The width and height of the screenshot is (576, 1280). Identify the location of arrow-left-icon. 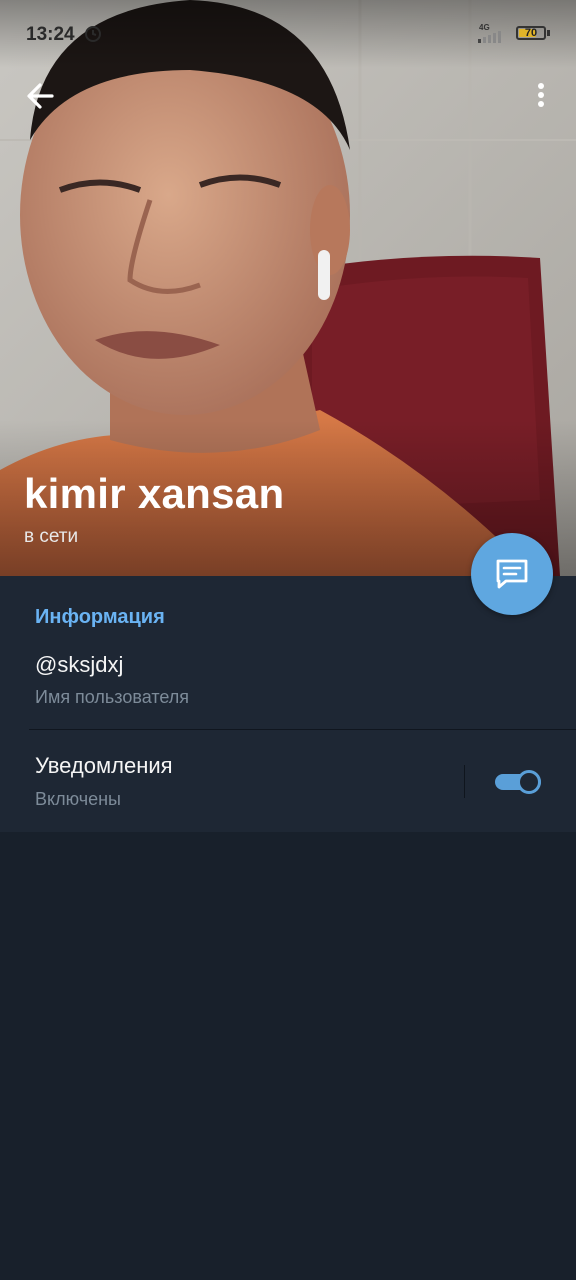
(40, 96).